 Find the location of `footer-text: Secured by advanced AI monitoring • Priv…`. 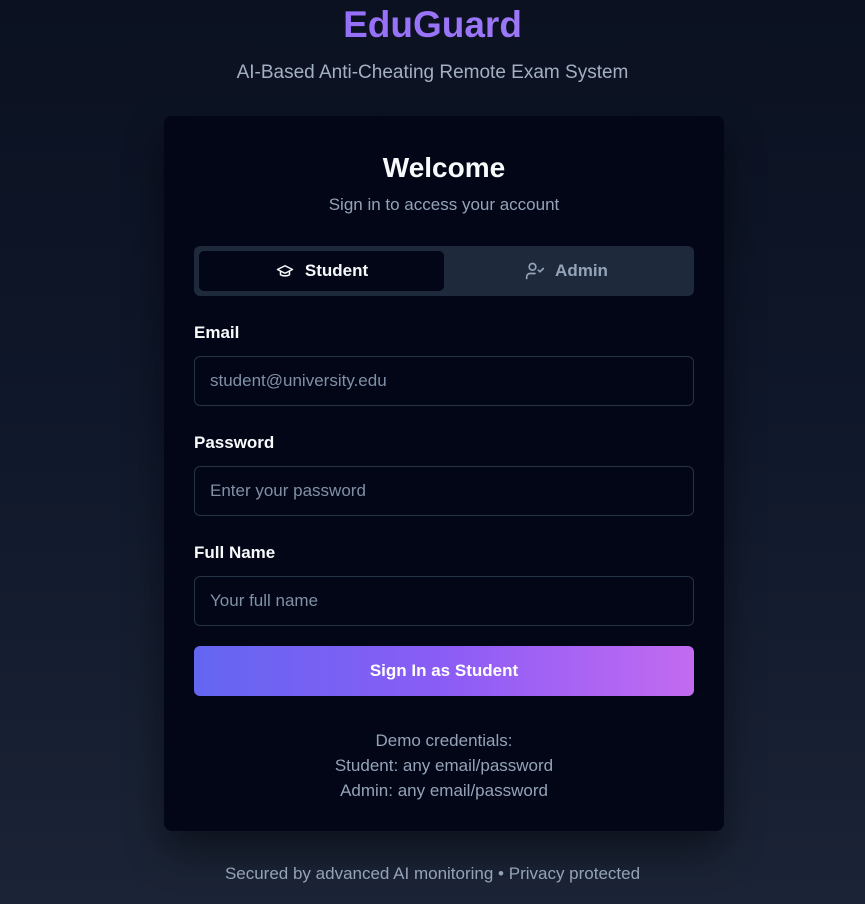

footer-text: Secured by advanced AI monitoring • Priv… is located at coordinates (432, 873).